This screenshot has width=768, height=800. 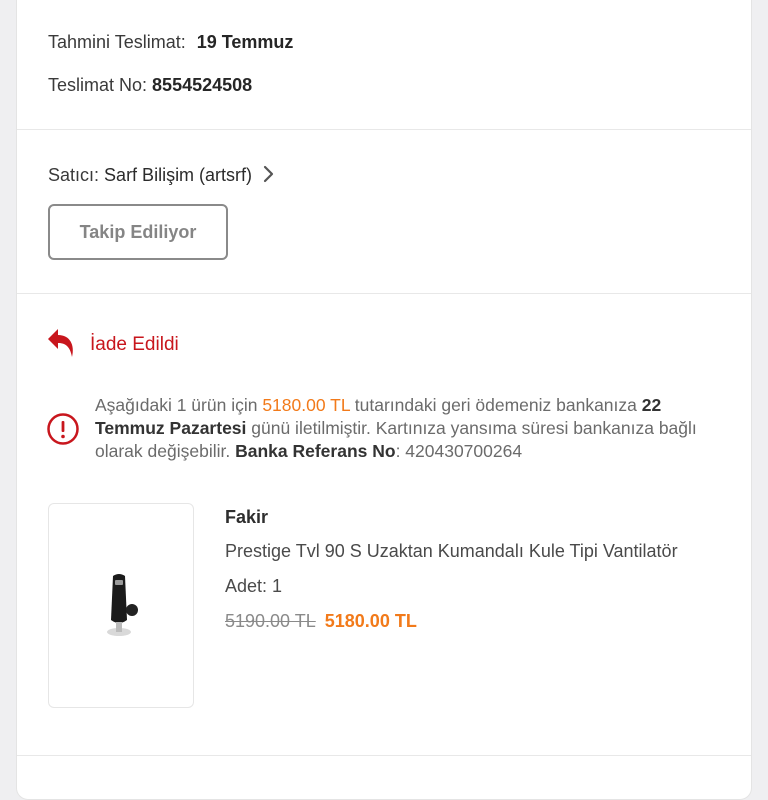 What do you see at coordinates (178, 175) in the screenshot?
I see `seller-name: Sarf Bilişim (artsrf)` at bounding box center [178, 175].